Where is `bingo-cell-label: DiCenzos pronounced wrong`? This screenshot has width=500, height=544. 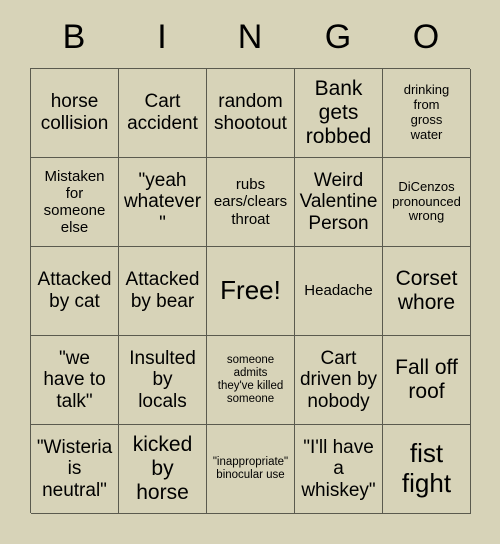
bingo-cell-label: DiCenzos pronounced wrong is located at coordinates (426, 201).